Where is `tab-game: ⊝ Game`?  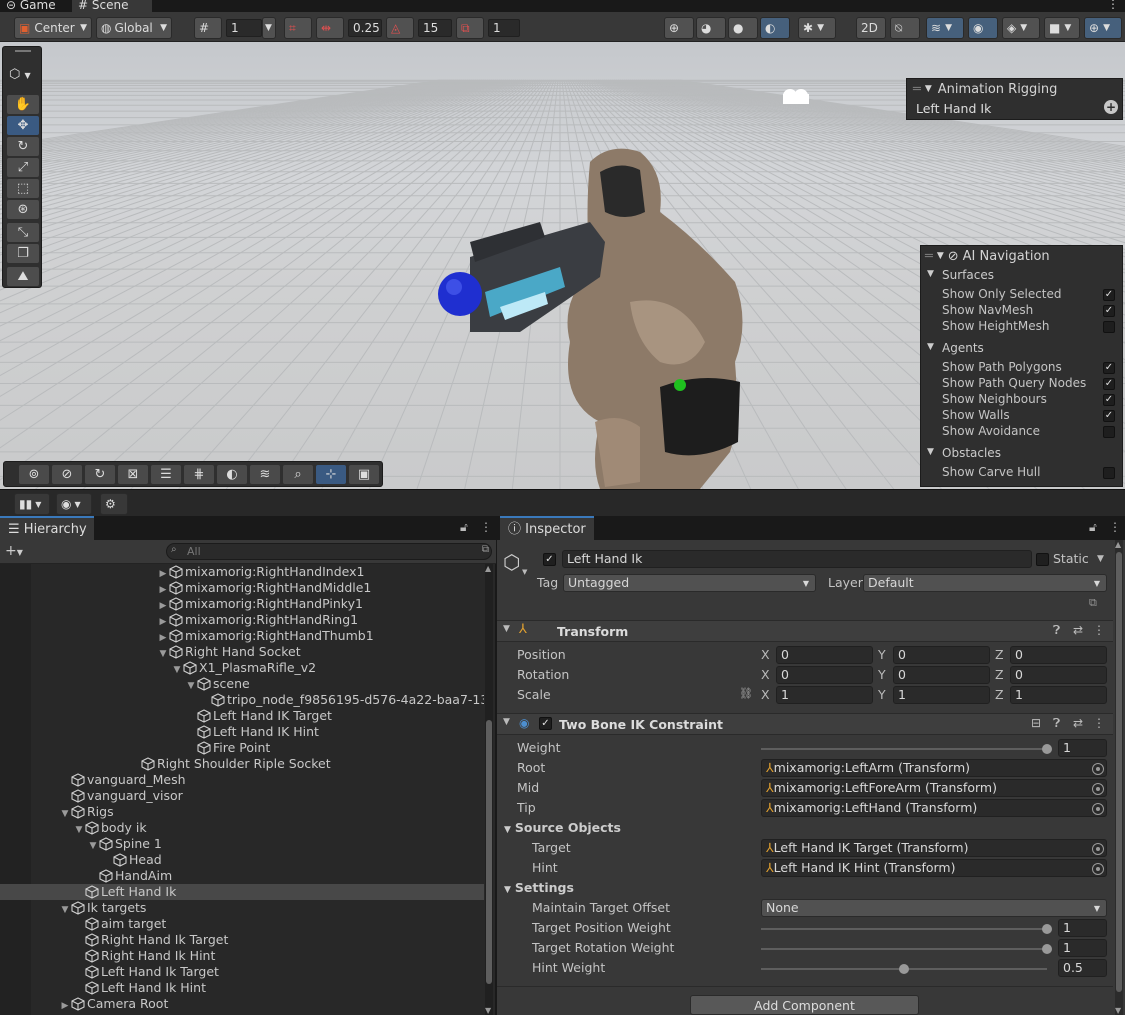 tab-game: ⊝ Game is located at coordinates (34, 6).